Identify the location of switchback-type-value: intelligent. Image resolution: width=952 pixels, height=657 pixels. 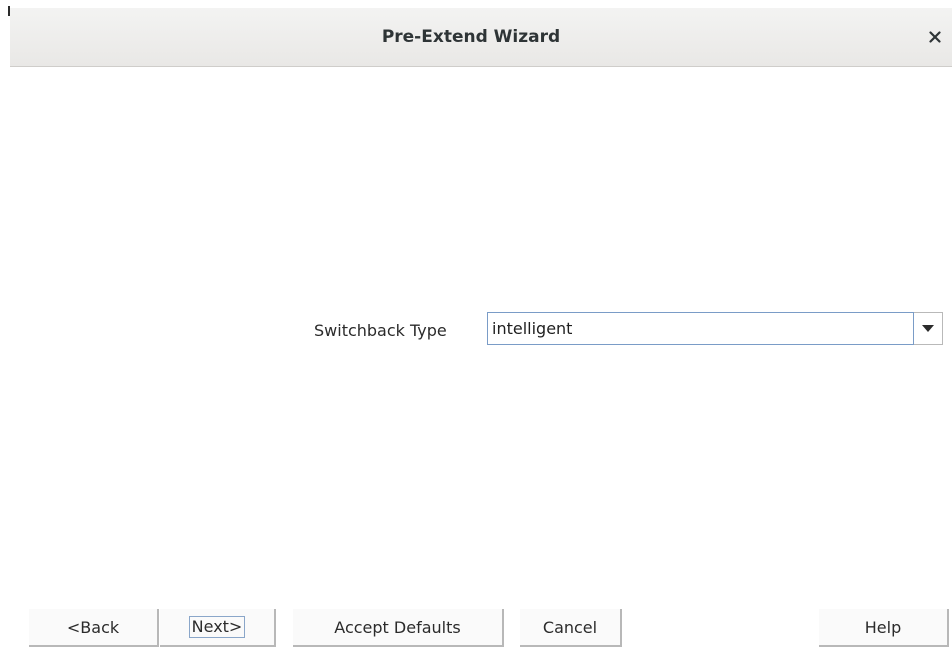
(700, 328).